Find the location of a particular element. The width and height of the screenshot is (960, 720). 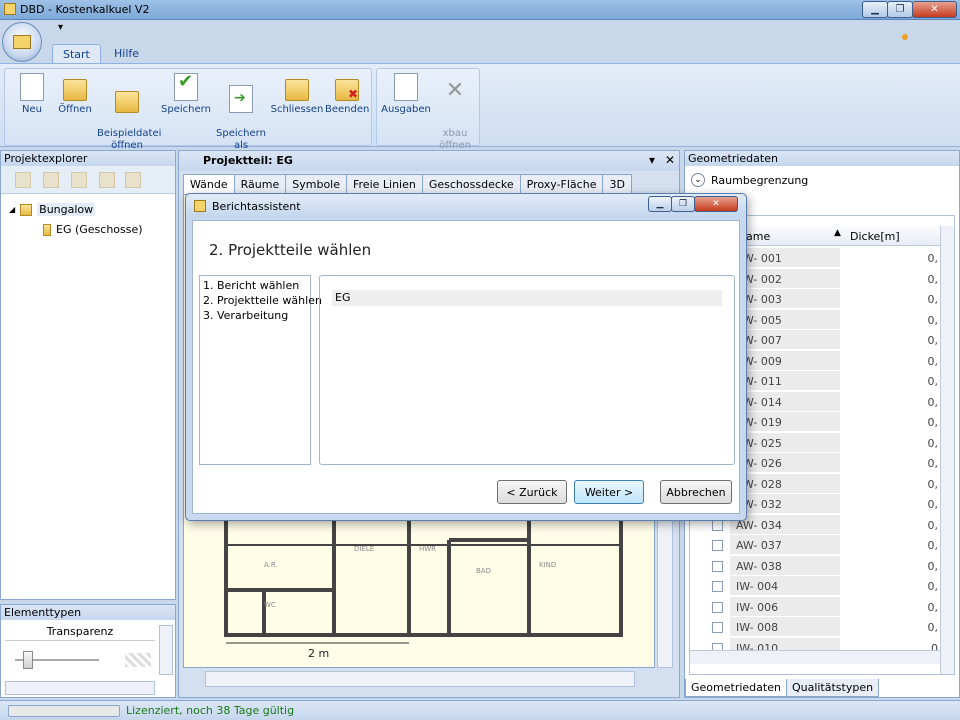

outputs-label: Ausgaben is located at coordinates (406, 109).